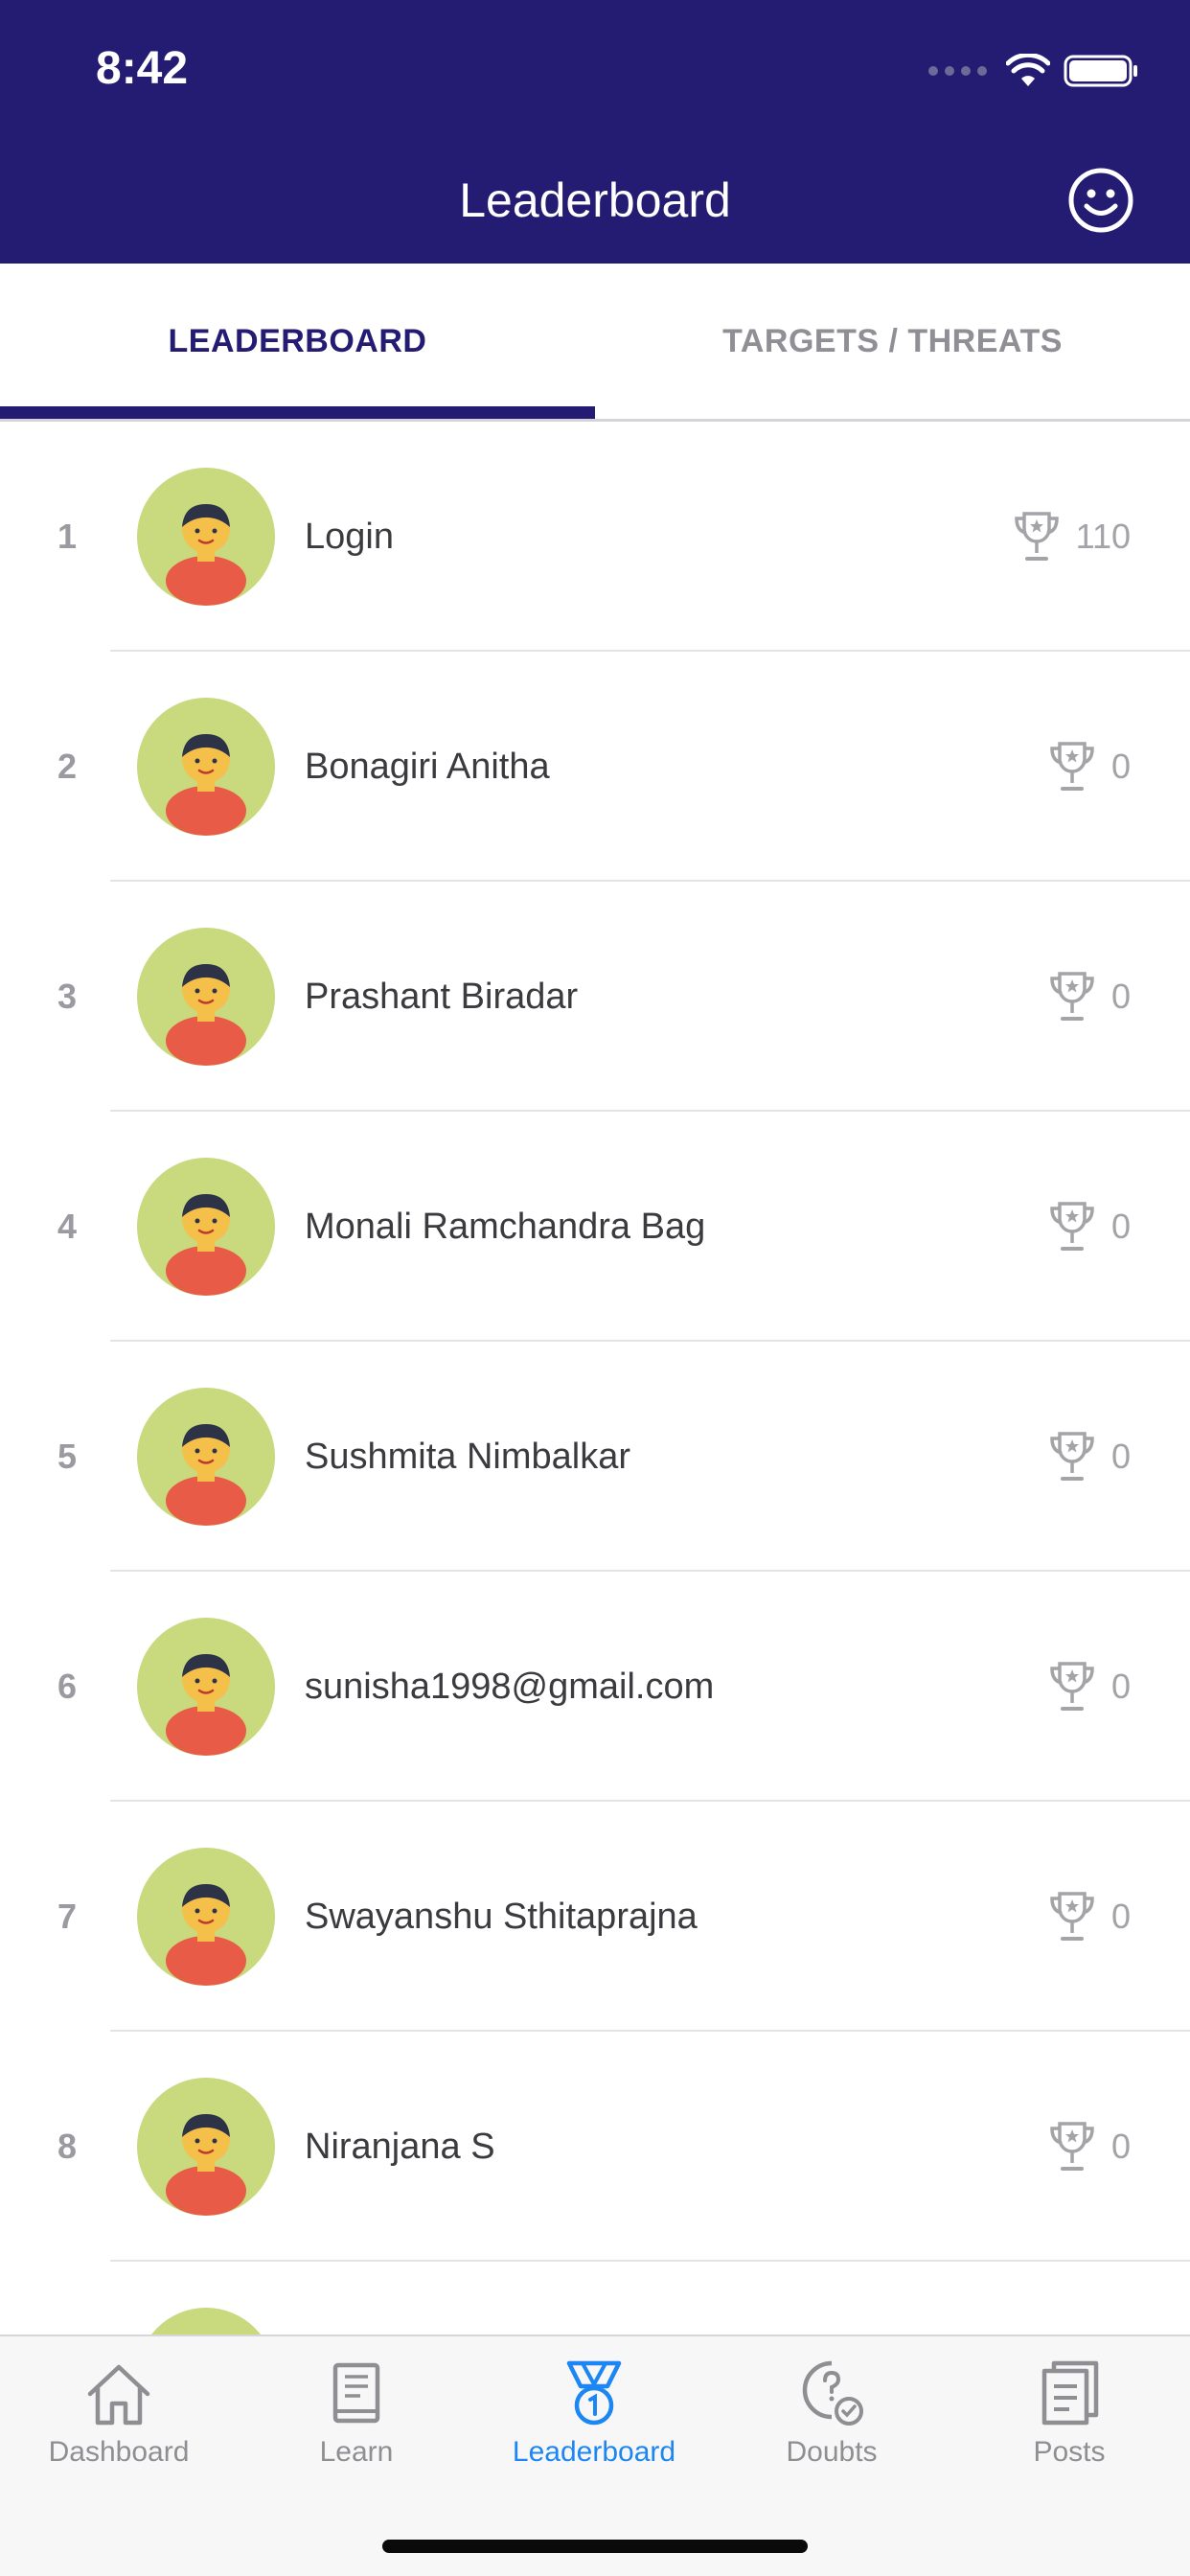 This screenshot has width=1190, height=2576. I want to click on signal-icon, so click(958, 71).